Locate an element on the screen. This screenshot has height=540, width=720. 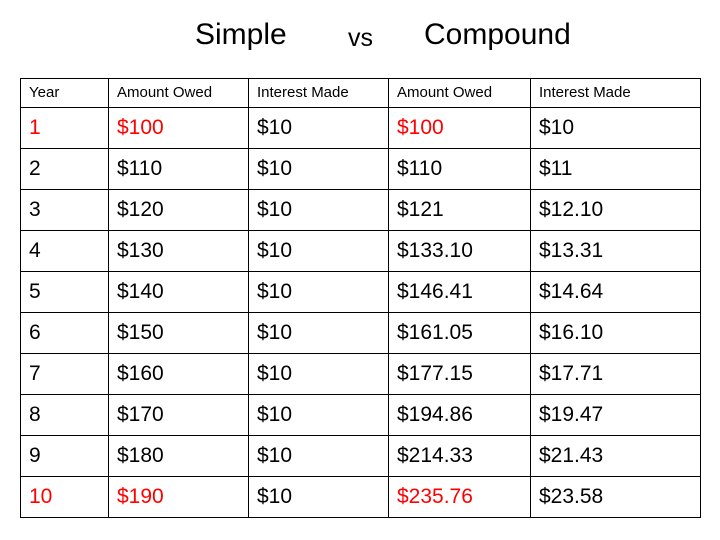
cell-simple-owed: $180 is located at coordinates (178, 456).